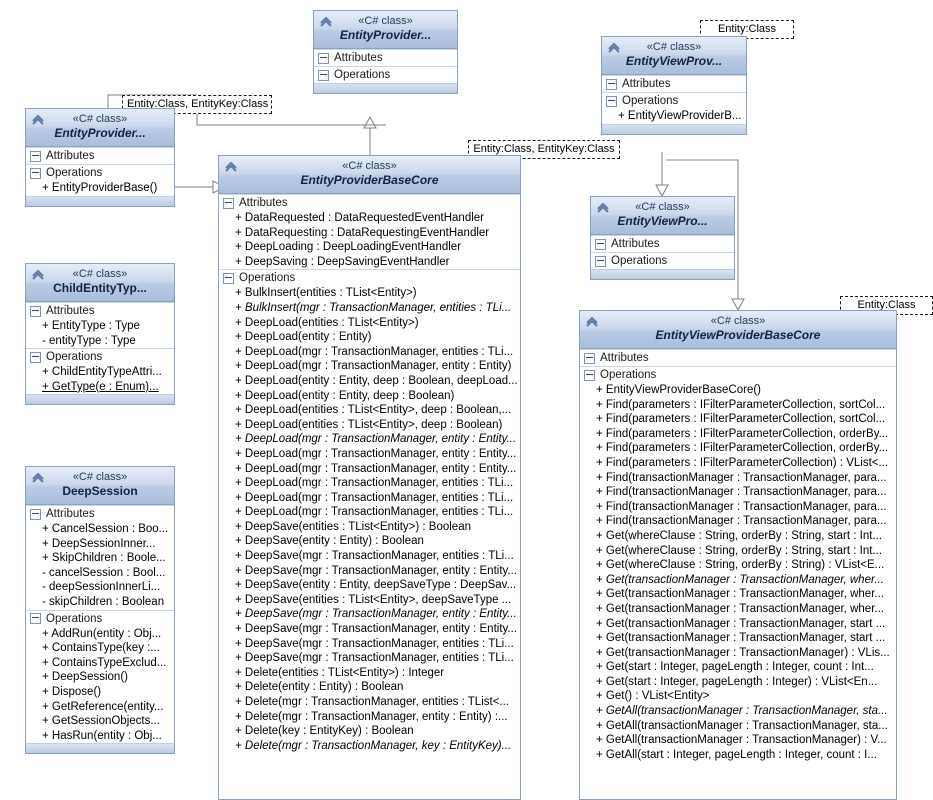  What do you see at coordinates (99, 326) in the screenshot?
I see `class-member: + EntityType : Type` at bounding box center [99, 326].